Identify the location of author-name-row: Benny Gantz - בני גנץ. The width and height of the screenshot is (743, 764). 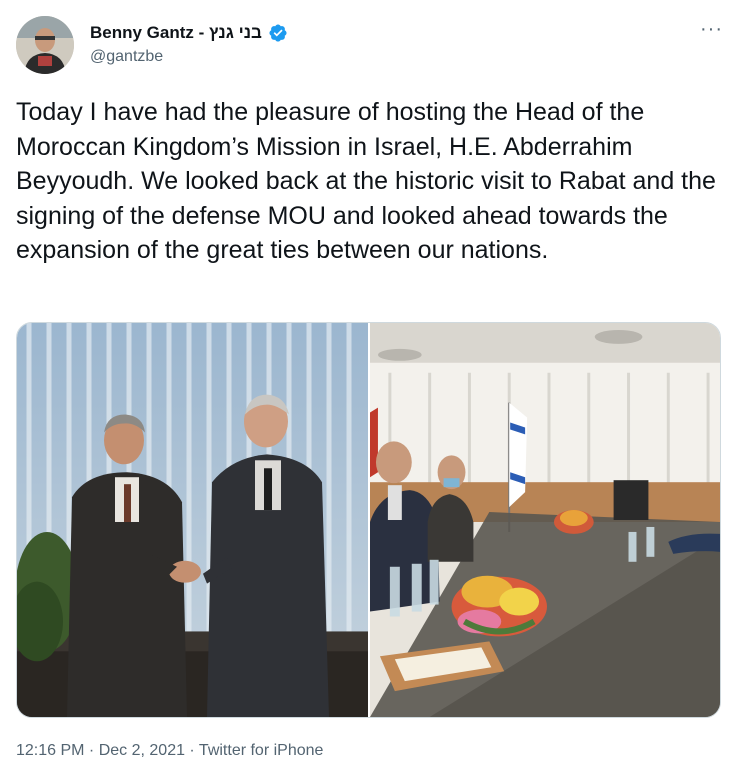
(189, 33).